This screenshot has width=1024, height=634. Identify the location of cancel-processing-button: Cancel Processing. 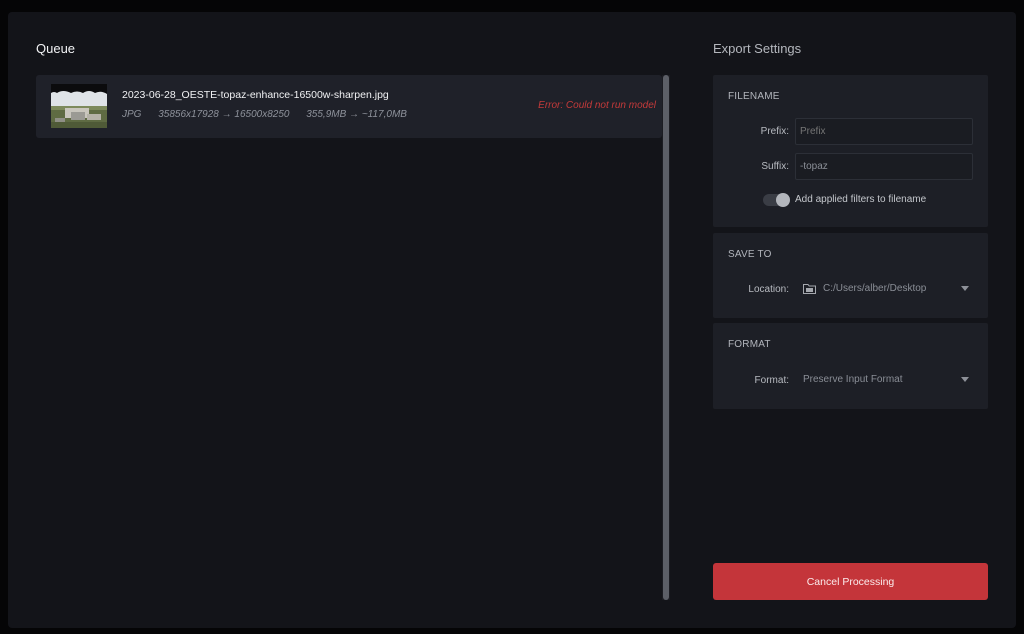
(850, 581).